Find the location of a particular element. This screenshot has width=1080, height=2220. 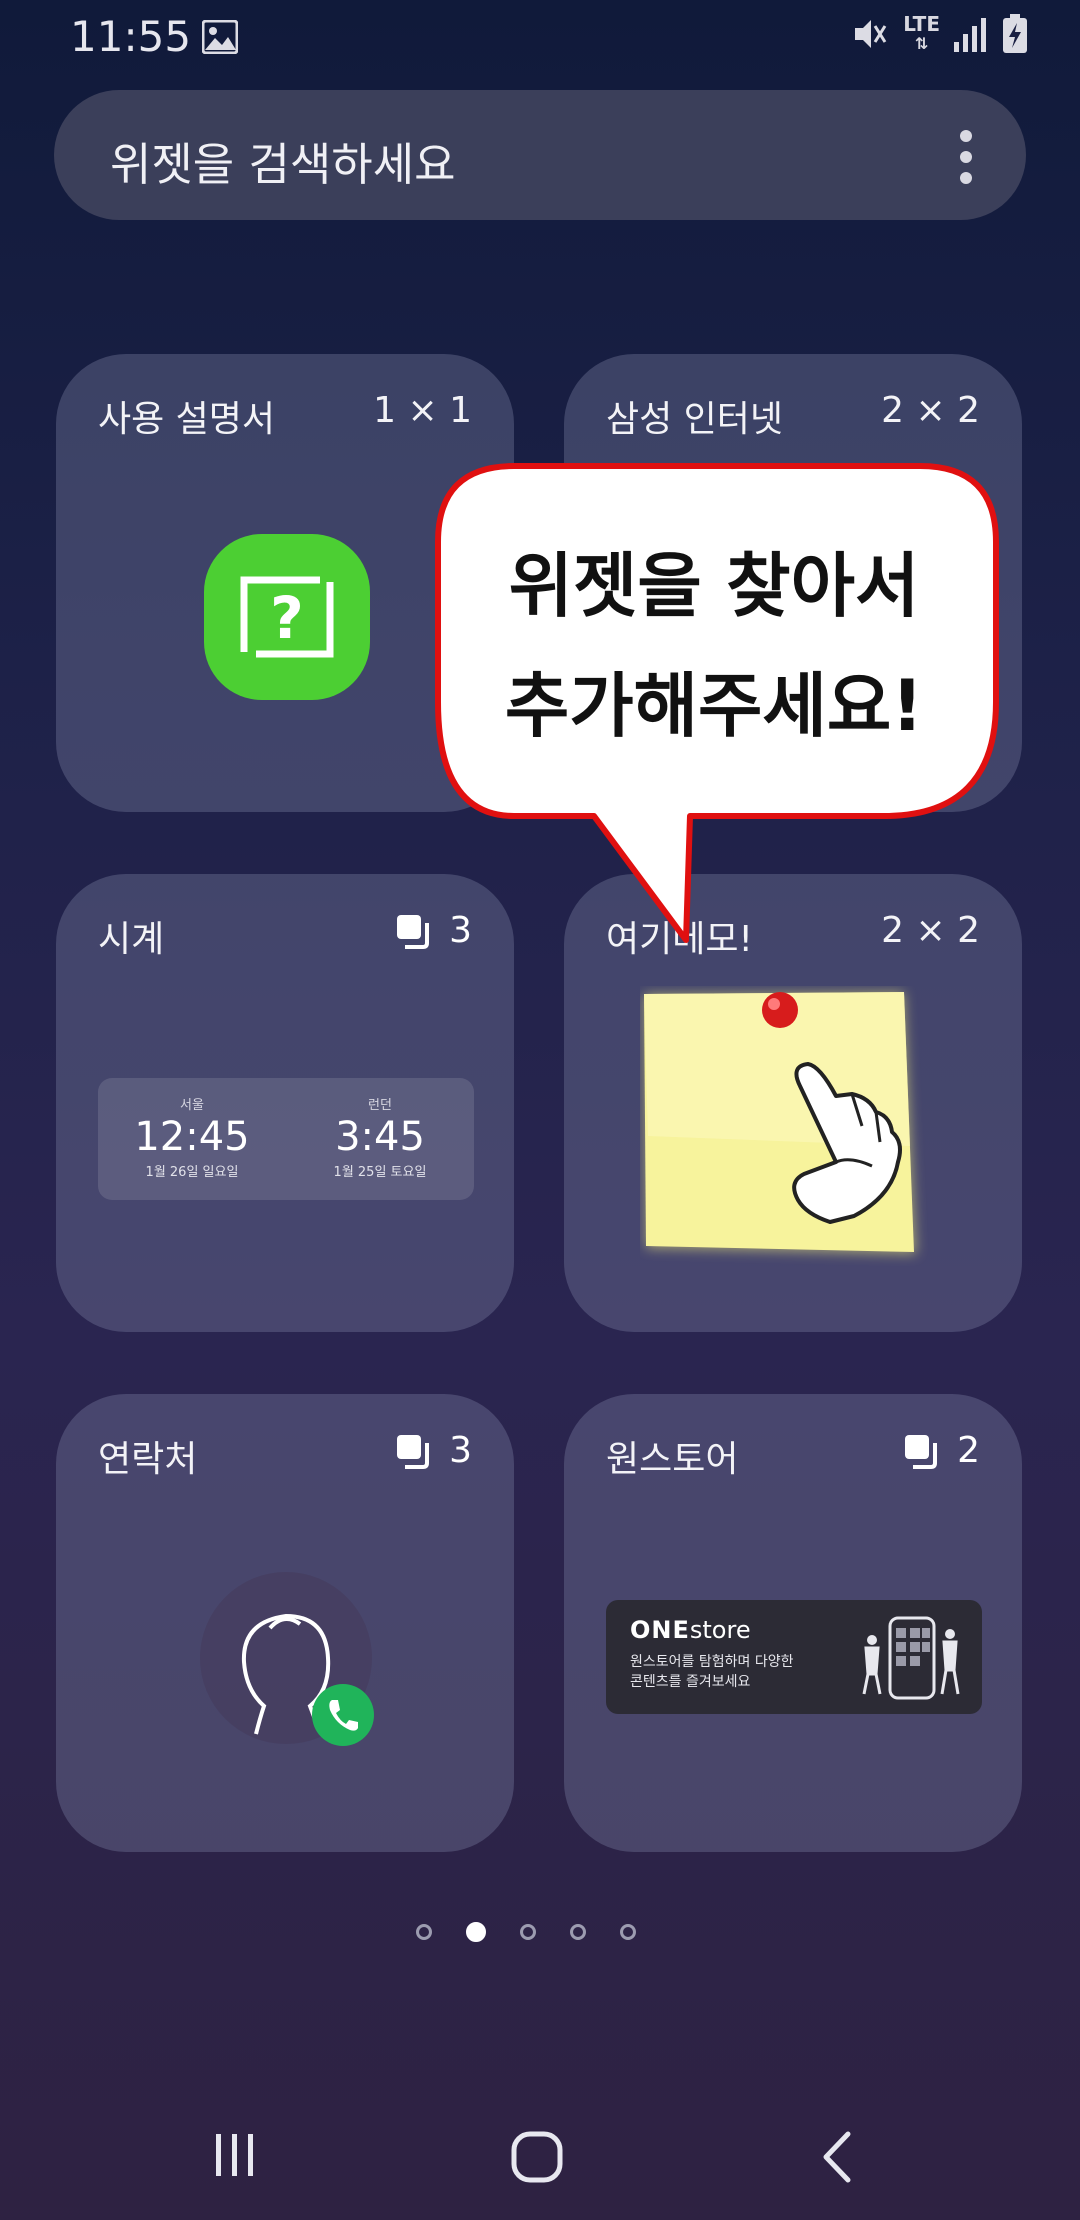

onestore-logo: ONEstore is located at coordinates (690, 1630).